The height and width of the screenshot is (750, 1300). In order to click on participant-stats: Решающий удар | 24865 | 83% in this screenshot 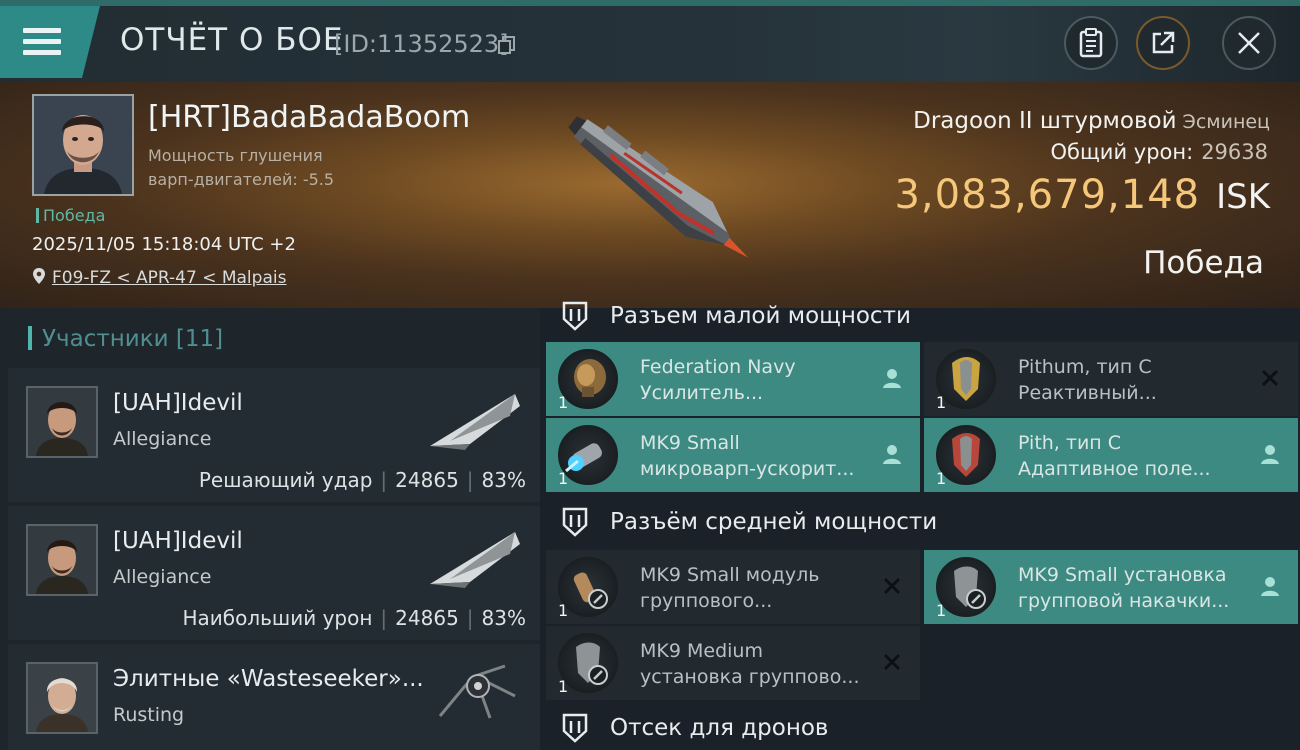, I will do `click(362, 480)`.